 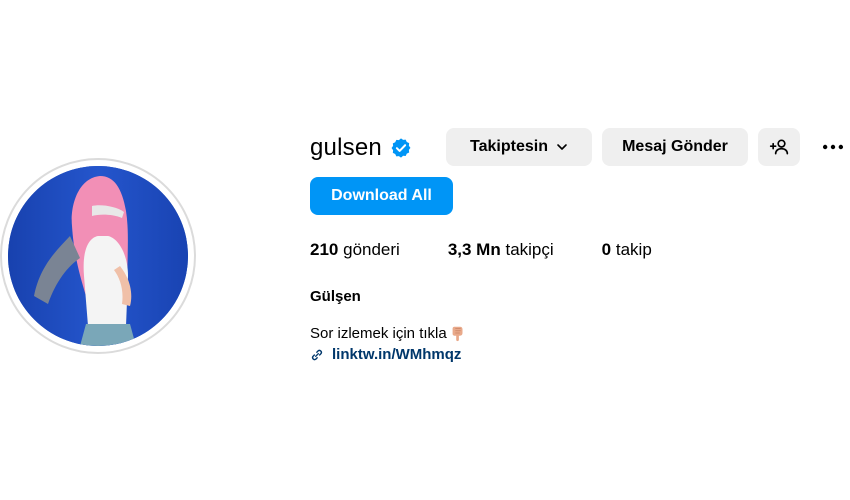 I want to click on following-label: Takiptesin, so click(x=509, y=146).